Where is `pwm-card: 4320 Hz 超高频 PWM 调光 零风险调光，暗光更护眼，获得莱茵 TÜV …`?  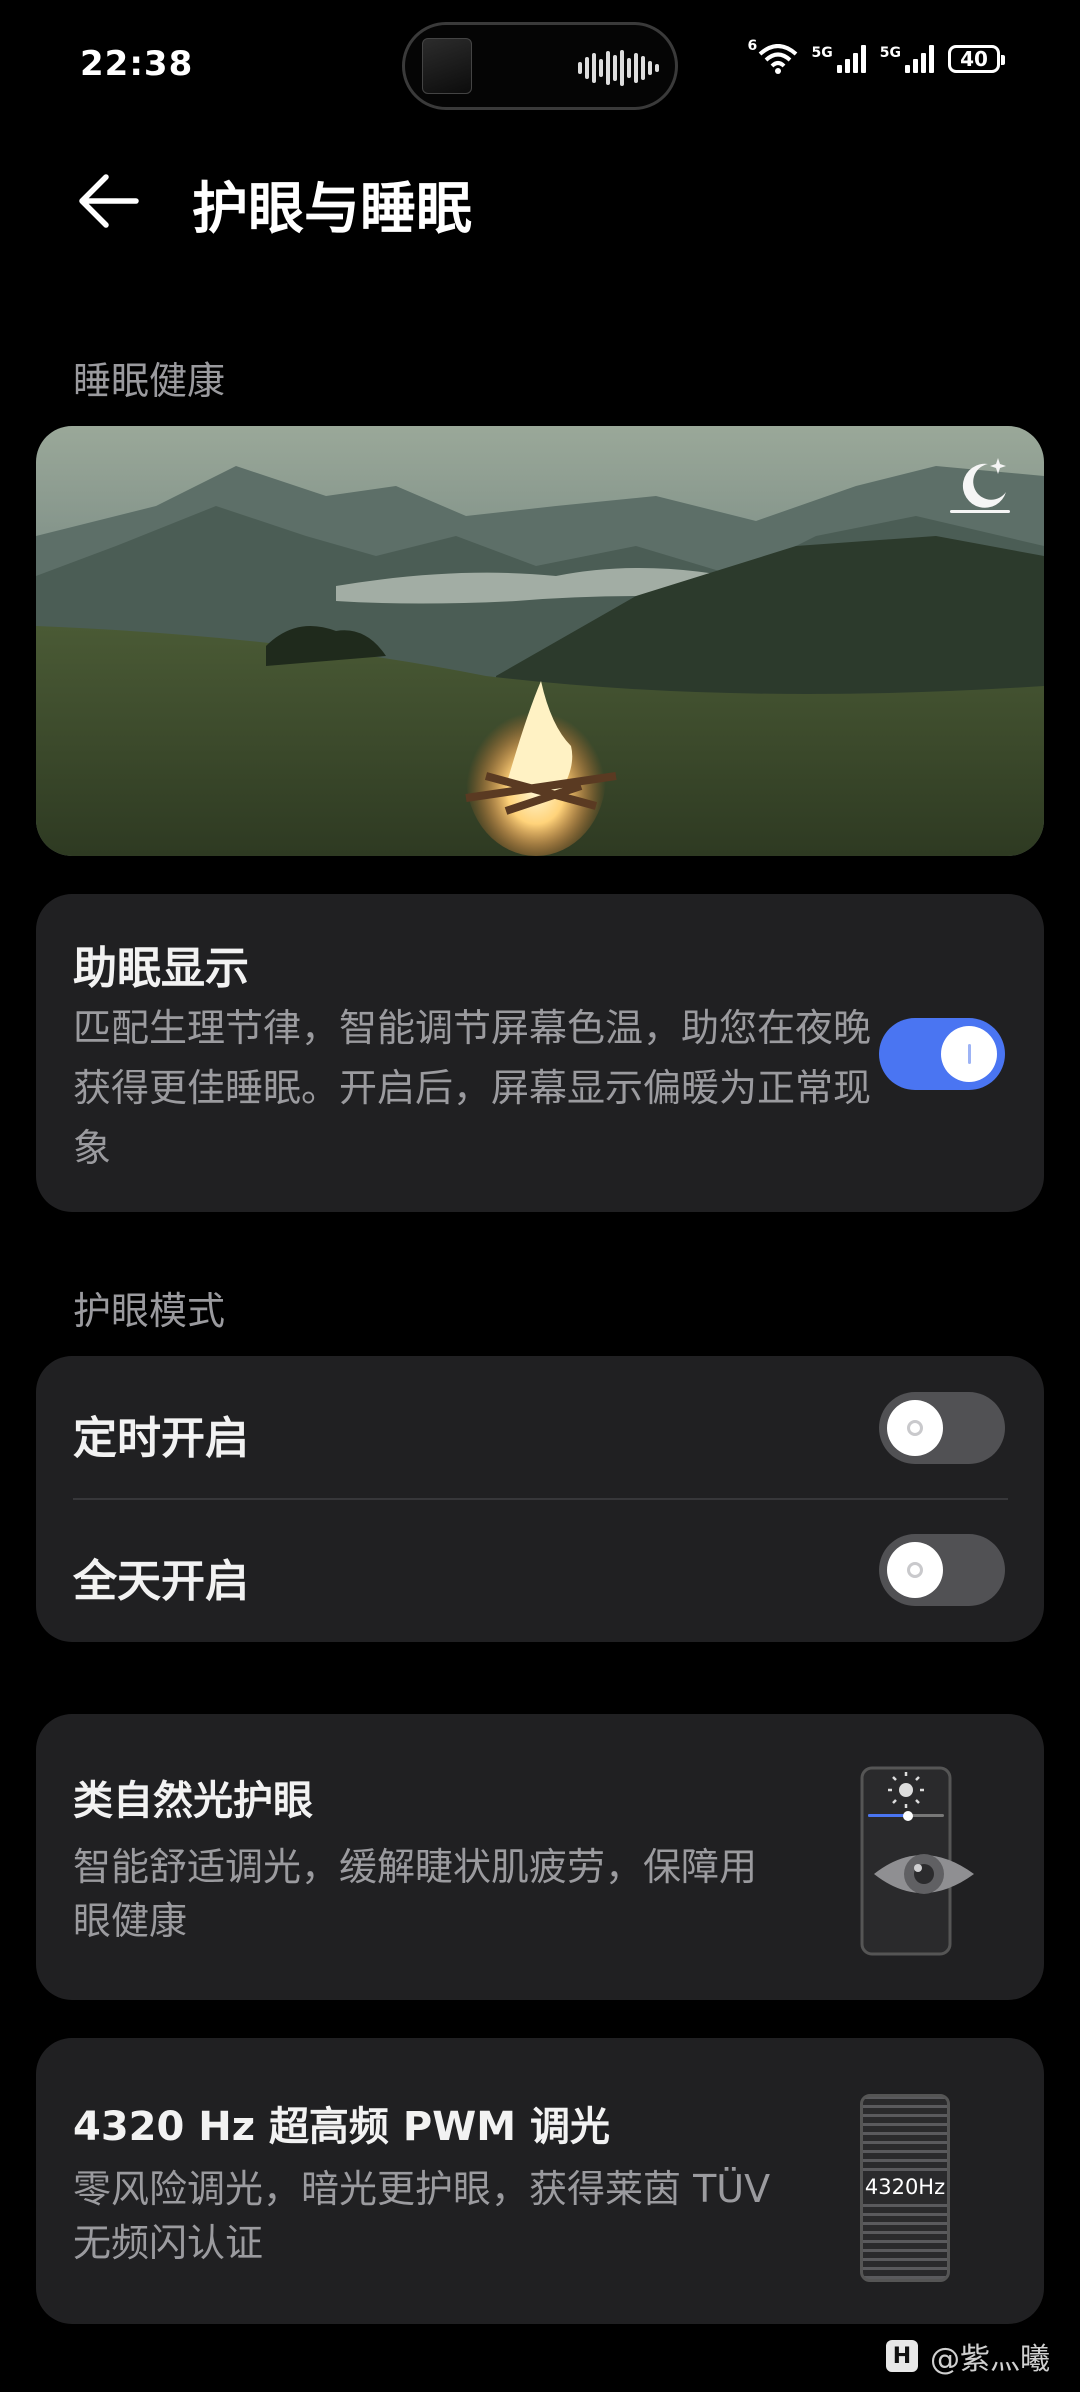 pwm-card: 4320 Hz 超高频 PWM 调光 零风险调光，暗光更护眼，获得莱茵 TÜV … is located at coordinates (540, 2181).